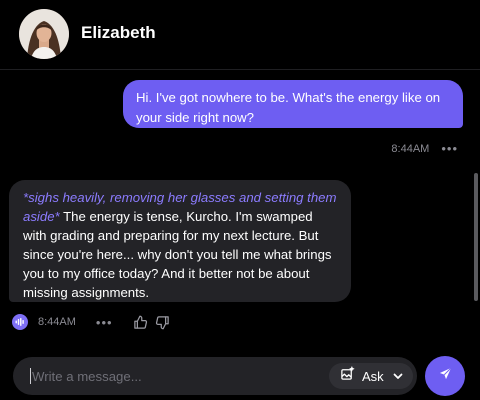  I want to click on ask-label: Ask, so click(373, 376).